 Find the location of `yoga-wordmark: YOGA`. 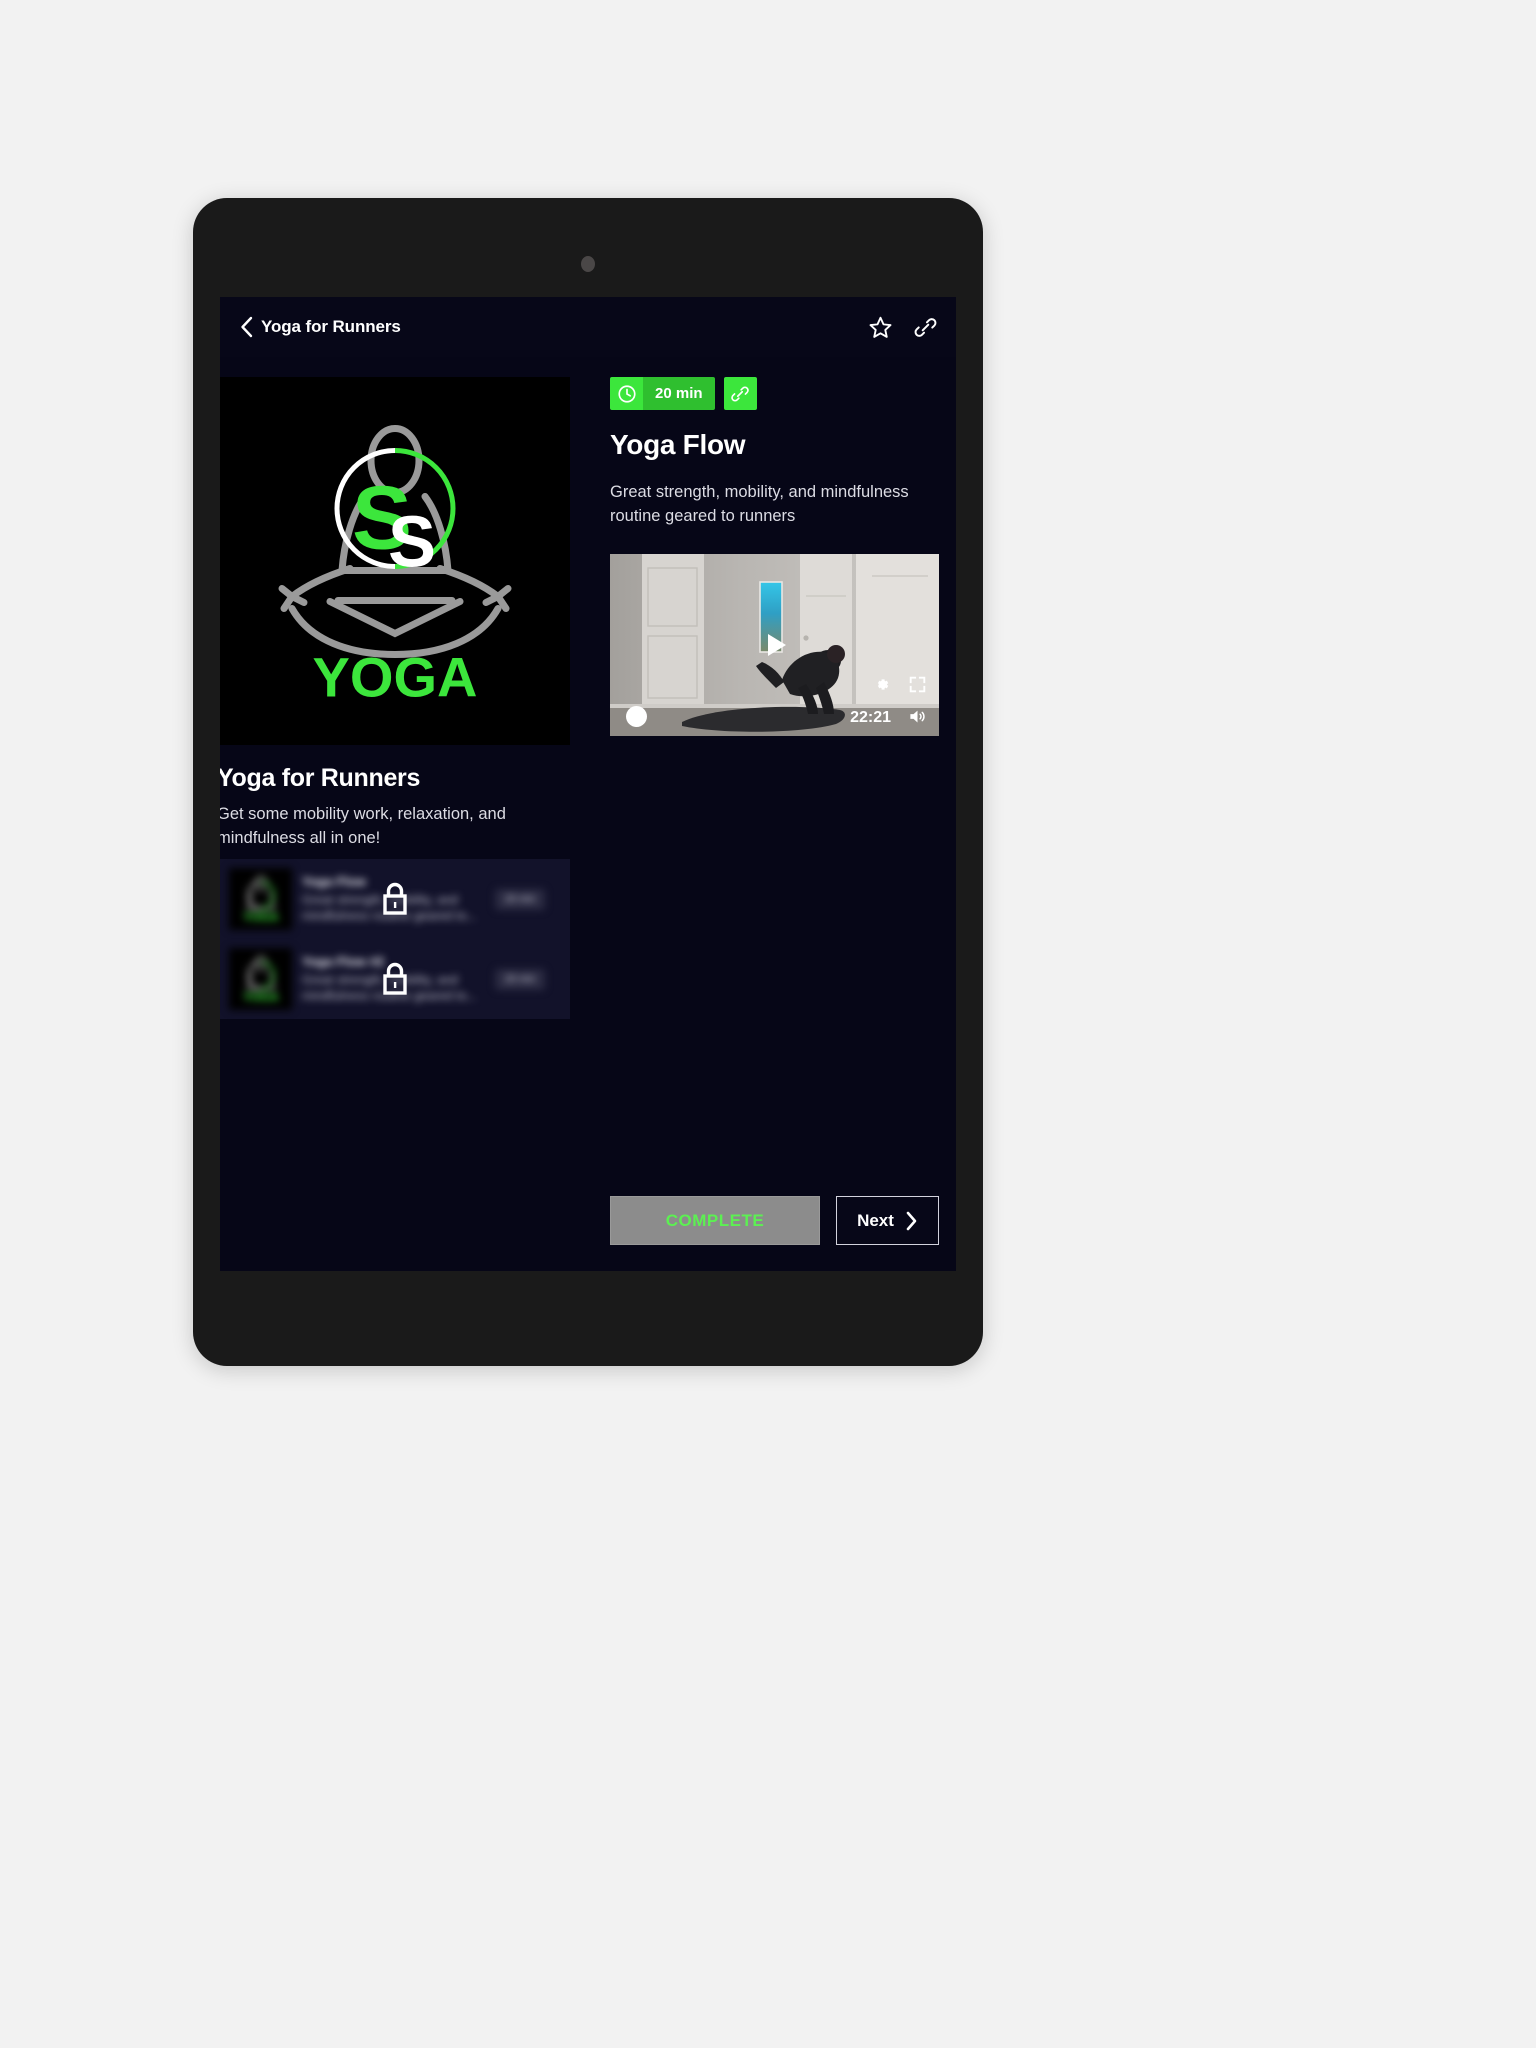

yoga-wordmark: YOGA is located at coordinates (395, 675).